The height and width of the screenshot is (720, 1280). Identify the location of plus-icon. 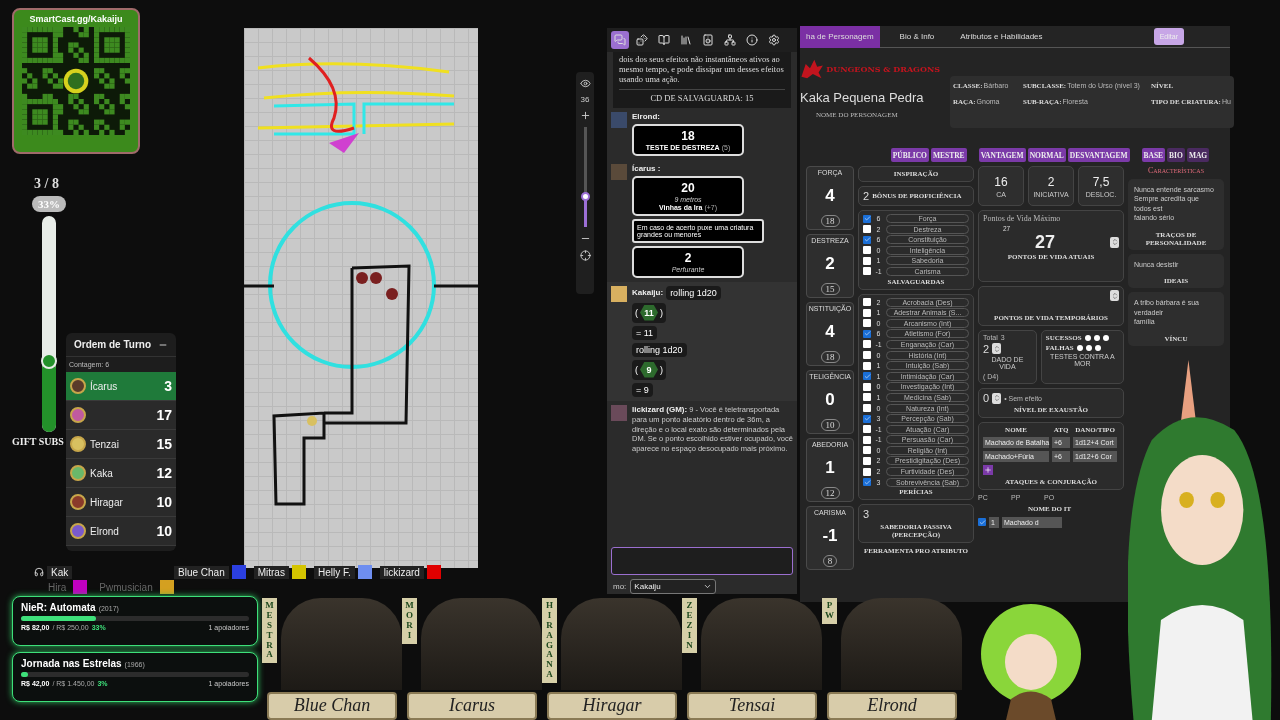
(988, 469).